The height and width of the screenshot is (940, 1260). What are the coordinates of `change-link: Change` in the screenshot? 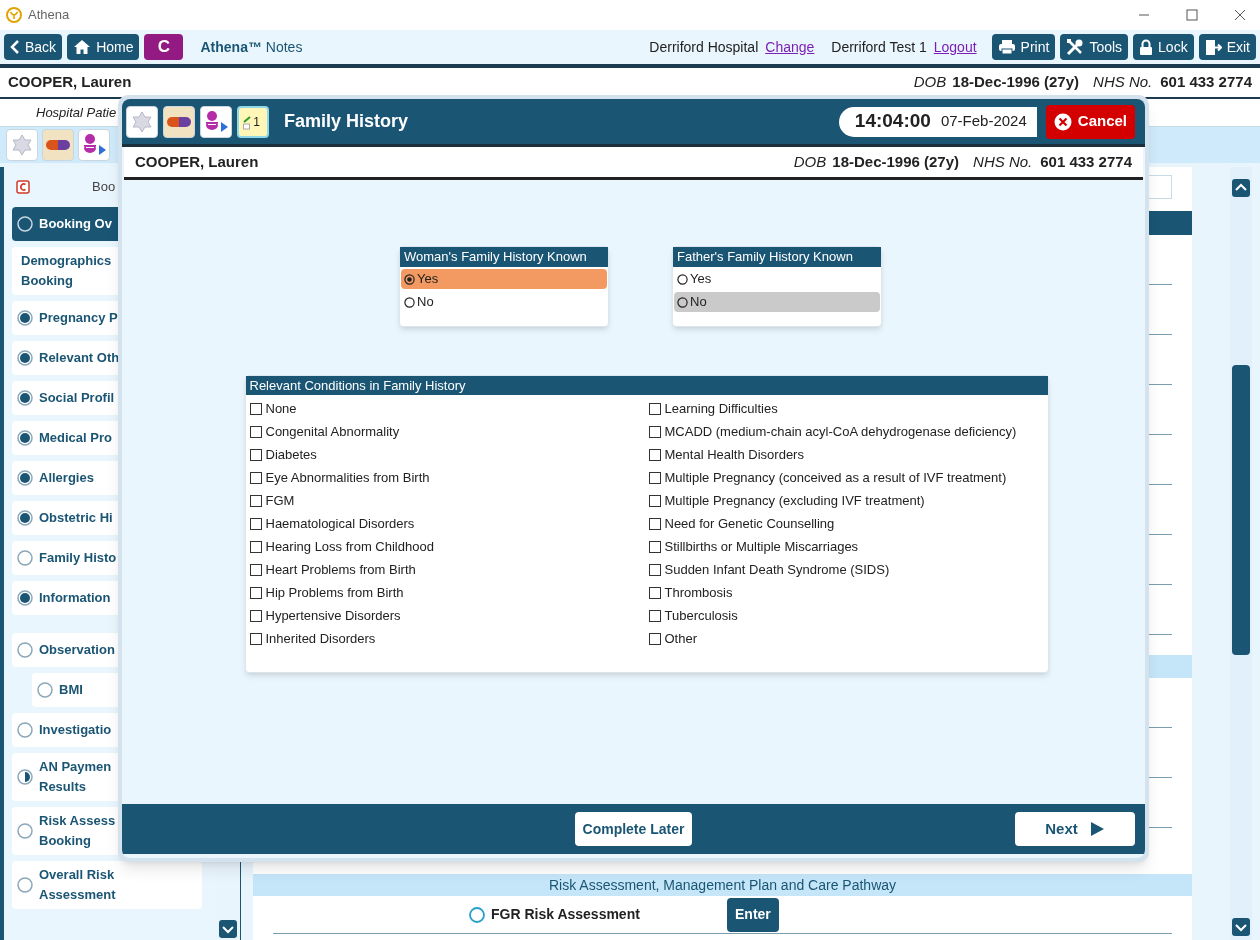 It's located at (790, 47).